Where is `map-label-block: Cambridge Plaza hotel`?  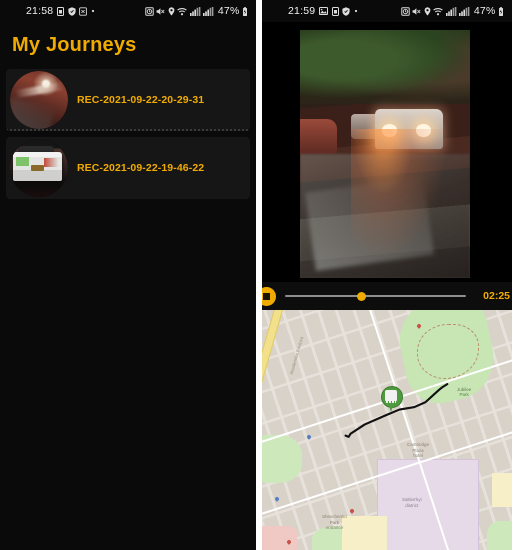
map-label-block: Cambridge Plaza hotel is located at coordinates (418, 450).